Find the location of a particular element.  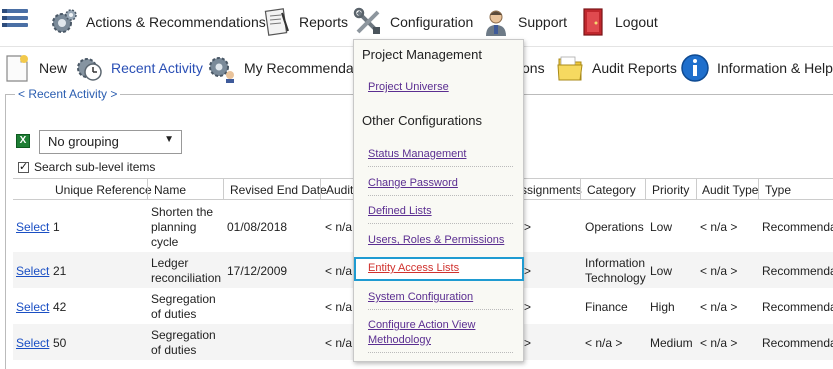

column-header-audit: Audit is located at coordinates (339, 190).